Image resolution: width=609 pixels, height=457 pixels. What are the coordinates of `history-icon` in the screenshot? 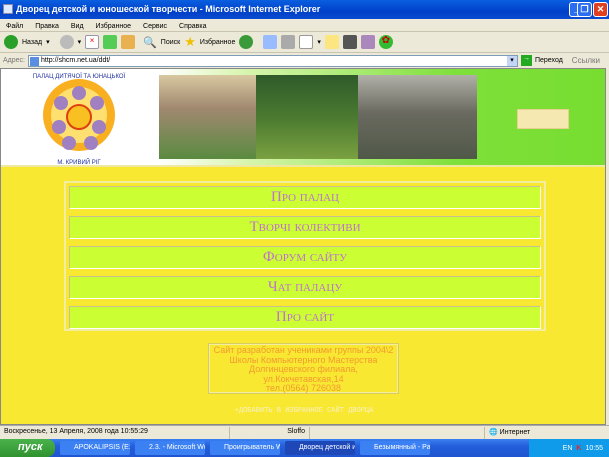 It's located at (246, 42).